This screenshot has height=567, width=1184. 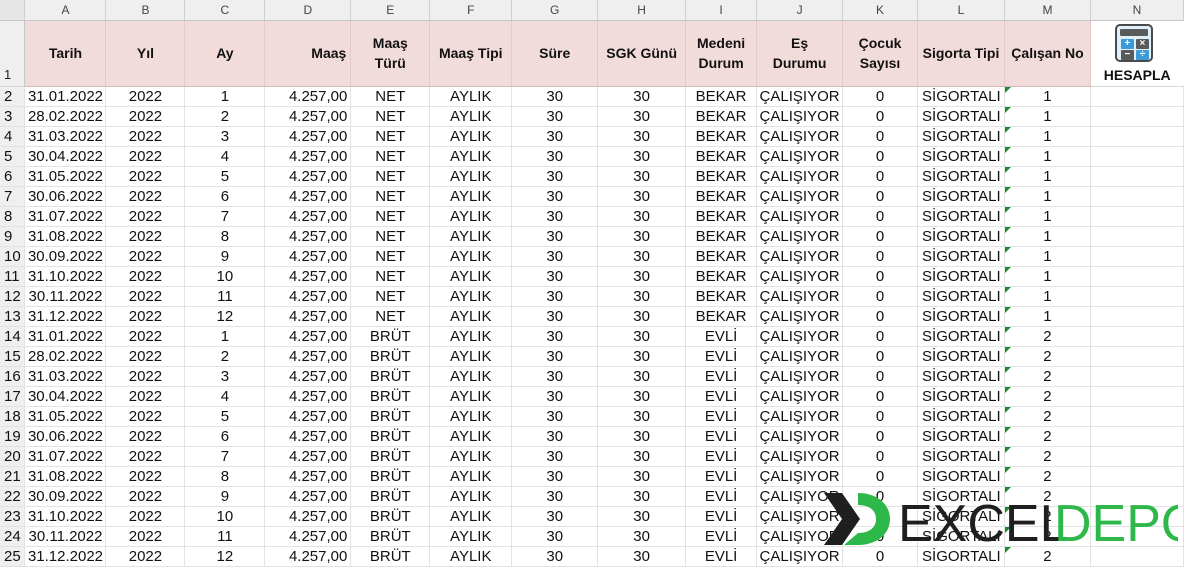 I want to click on row-header: 4, so click(x=13, y=136).